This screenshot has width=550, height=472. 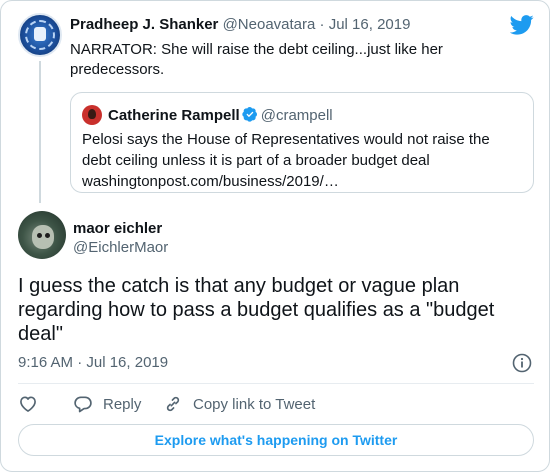 I want to click on info-icon, so click(x=522, y=363).